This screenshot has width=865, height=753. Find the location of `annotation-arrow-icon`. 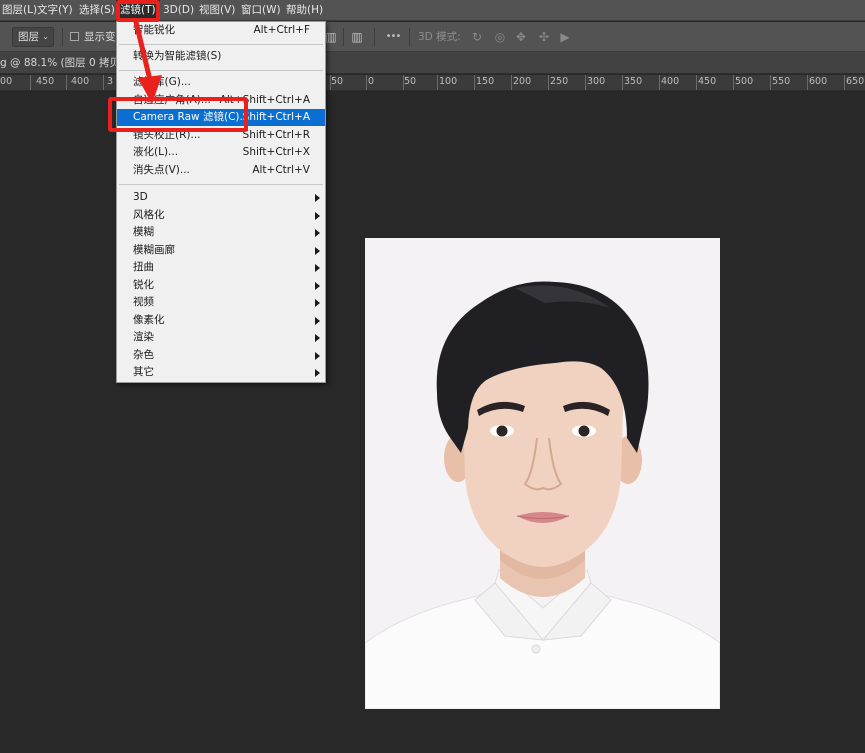

annotation-arrow-icon is located at coordinates (147, 62).